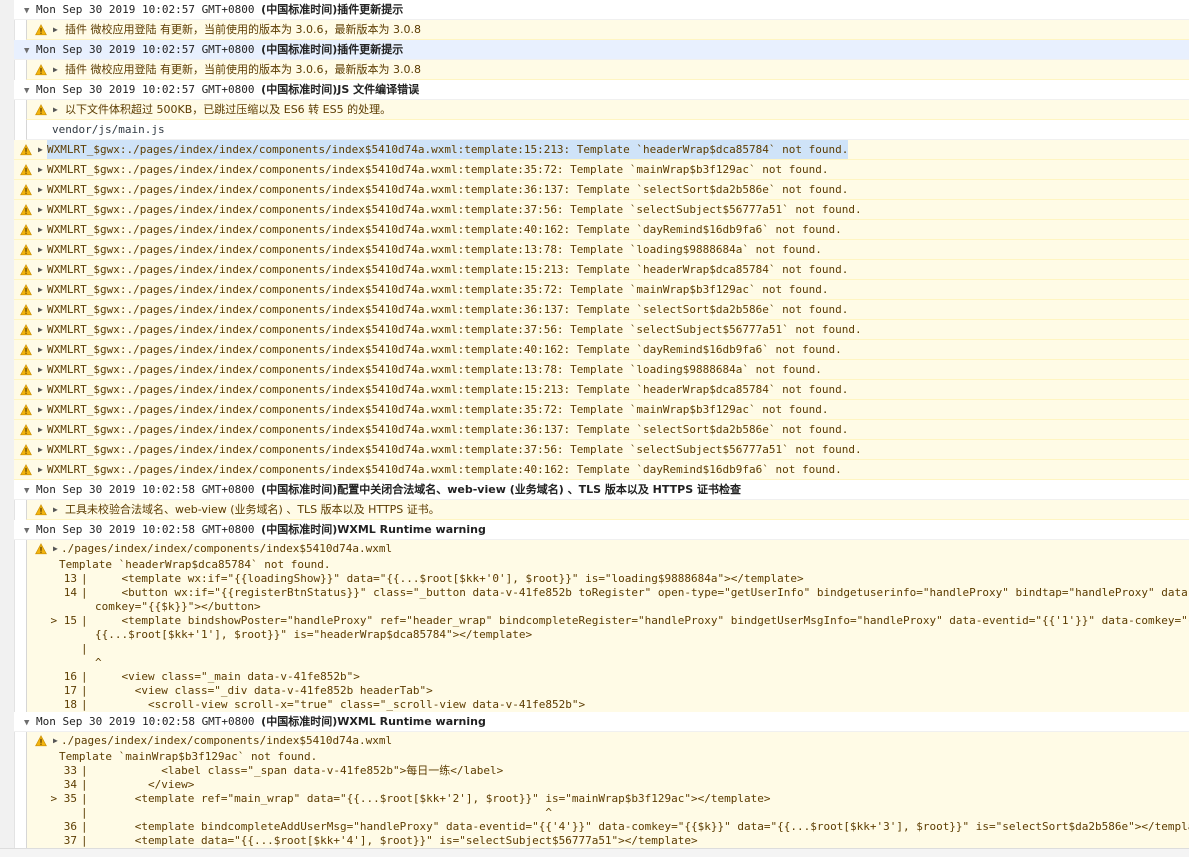 The width and height of the screenshot is (1189, 857). What do you see at coordinates (608, 663) in the screenshot?
I see `code-line: ^` at bounding box center [608, 663].